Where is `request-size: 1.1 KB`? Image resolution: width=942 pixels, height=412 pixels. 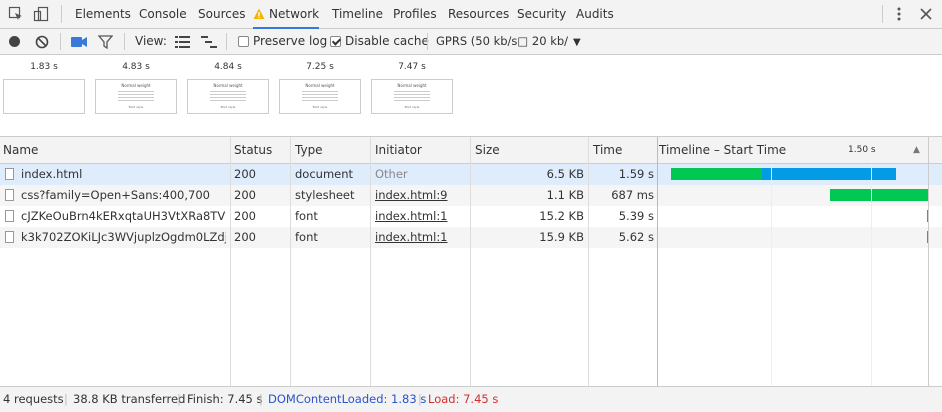 request-size: 1.1 KB is located at coordinates (565, 195).